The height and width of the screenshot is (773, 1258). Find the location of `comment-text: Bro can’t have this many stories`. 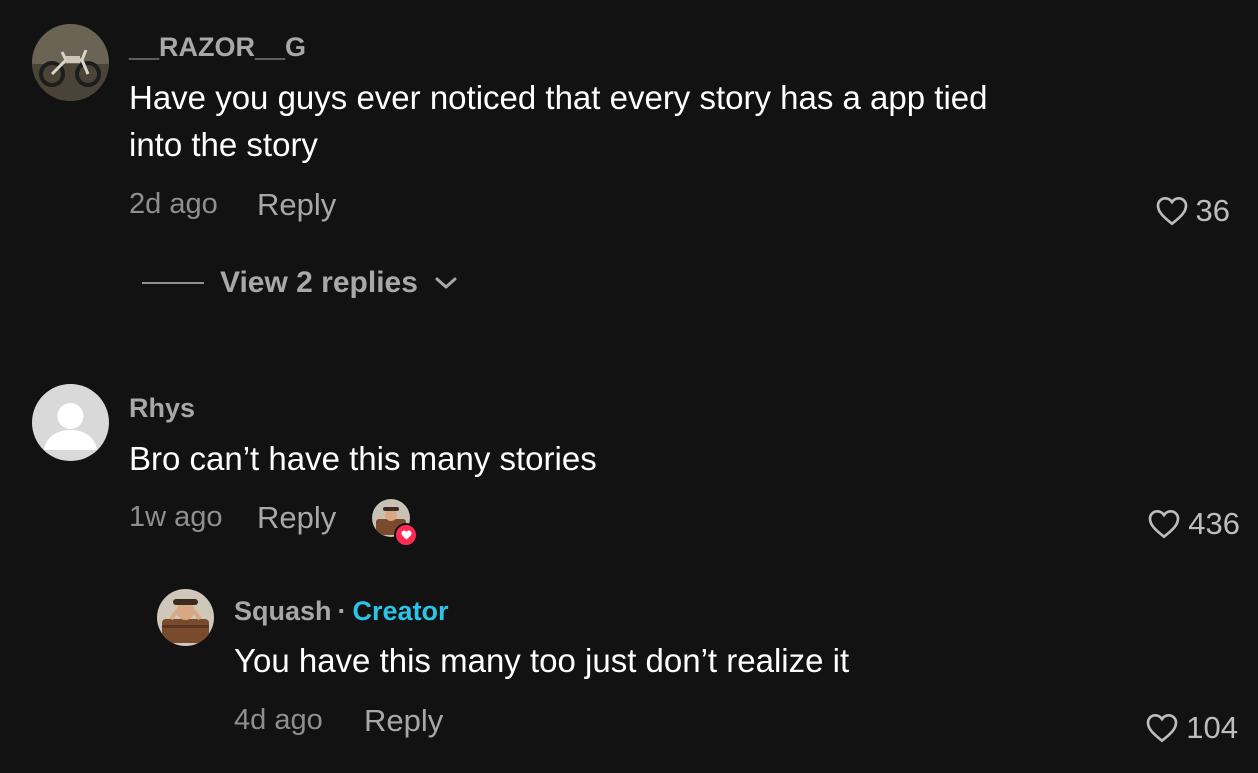

comment-text: Bro can’t have this many stories is located at coordinates (363, 458).